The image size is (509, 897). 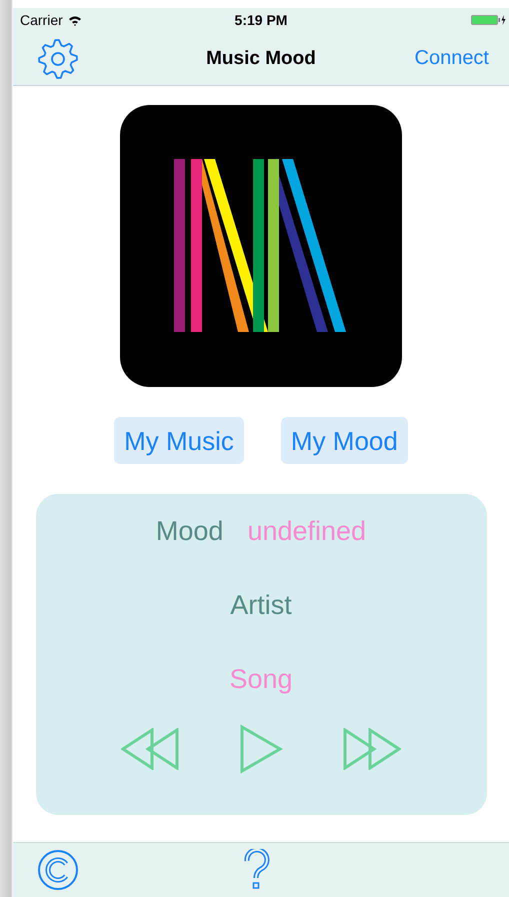 I want to click on song-title: Song, so click(x=261, y=679).